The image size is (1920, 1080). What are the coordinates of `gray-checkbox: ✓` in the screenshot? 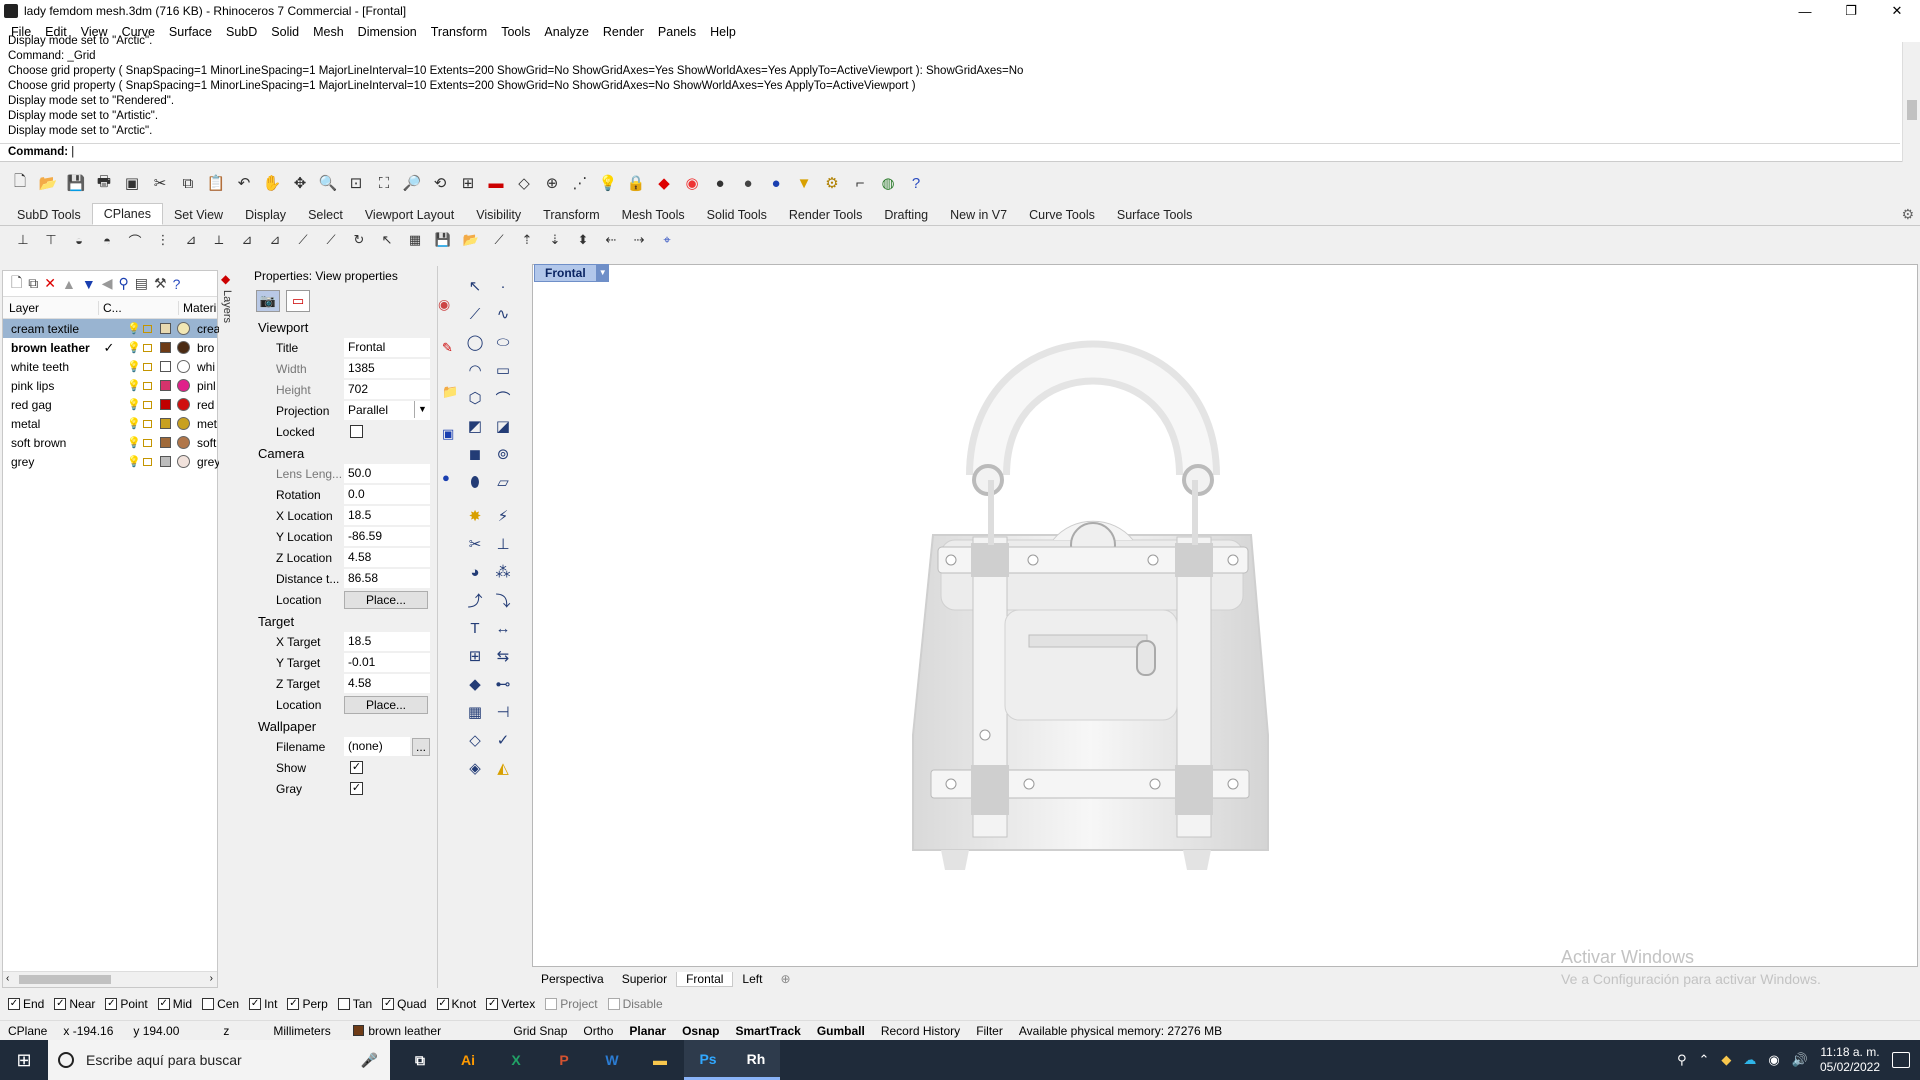 It's located at (356, 788).